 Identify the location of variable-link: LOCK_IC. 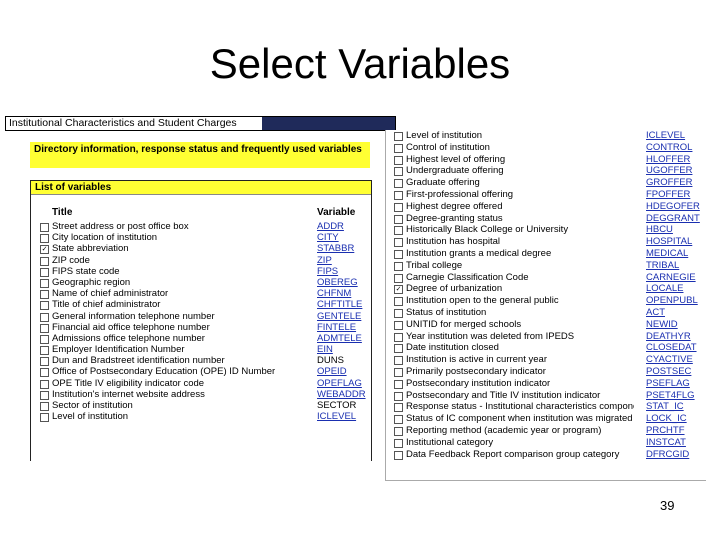
(666, 419).